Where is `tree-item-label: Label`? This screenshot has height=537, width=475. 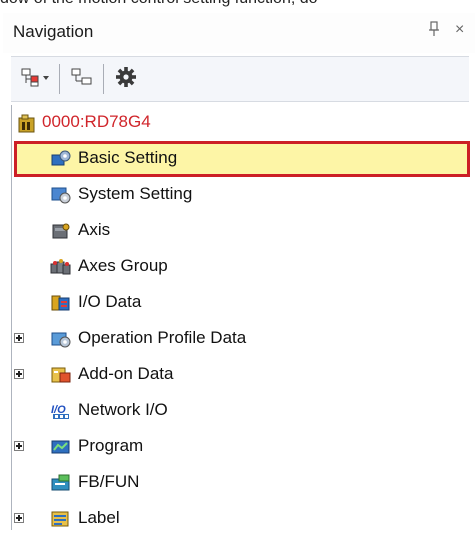
tree-item-label: Label is located at coordinates (99, 517).